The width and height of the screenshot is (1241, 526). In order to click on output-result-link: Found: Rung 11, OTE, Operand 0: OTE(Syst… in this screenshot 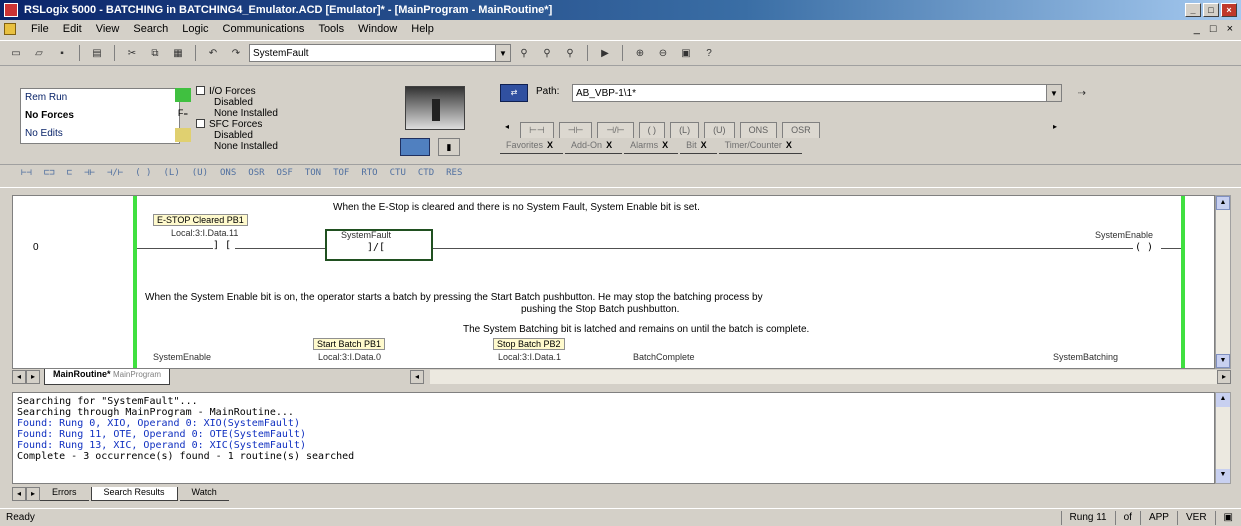, I will do `click(613, 434)`.